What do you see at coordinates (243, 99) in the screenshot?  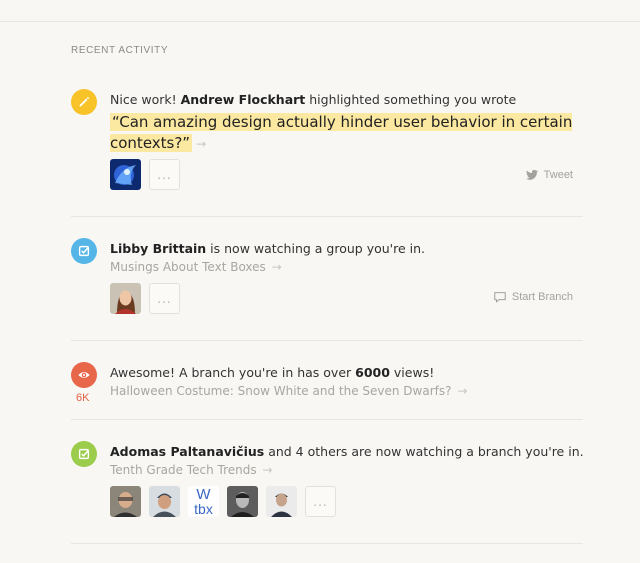 I see `actor-link: Andrew Flockhart` at bounding box center [243, 99].